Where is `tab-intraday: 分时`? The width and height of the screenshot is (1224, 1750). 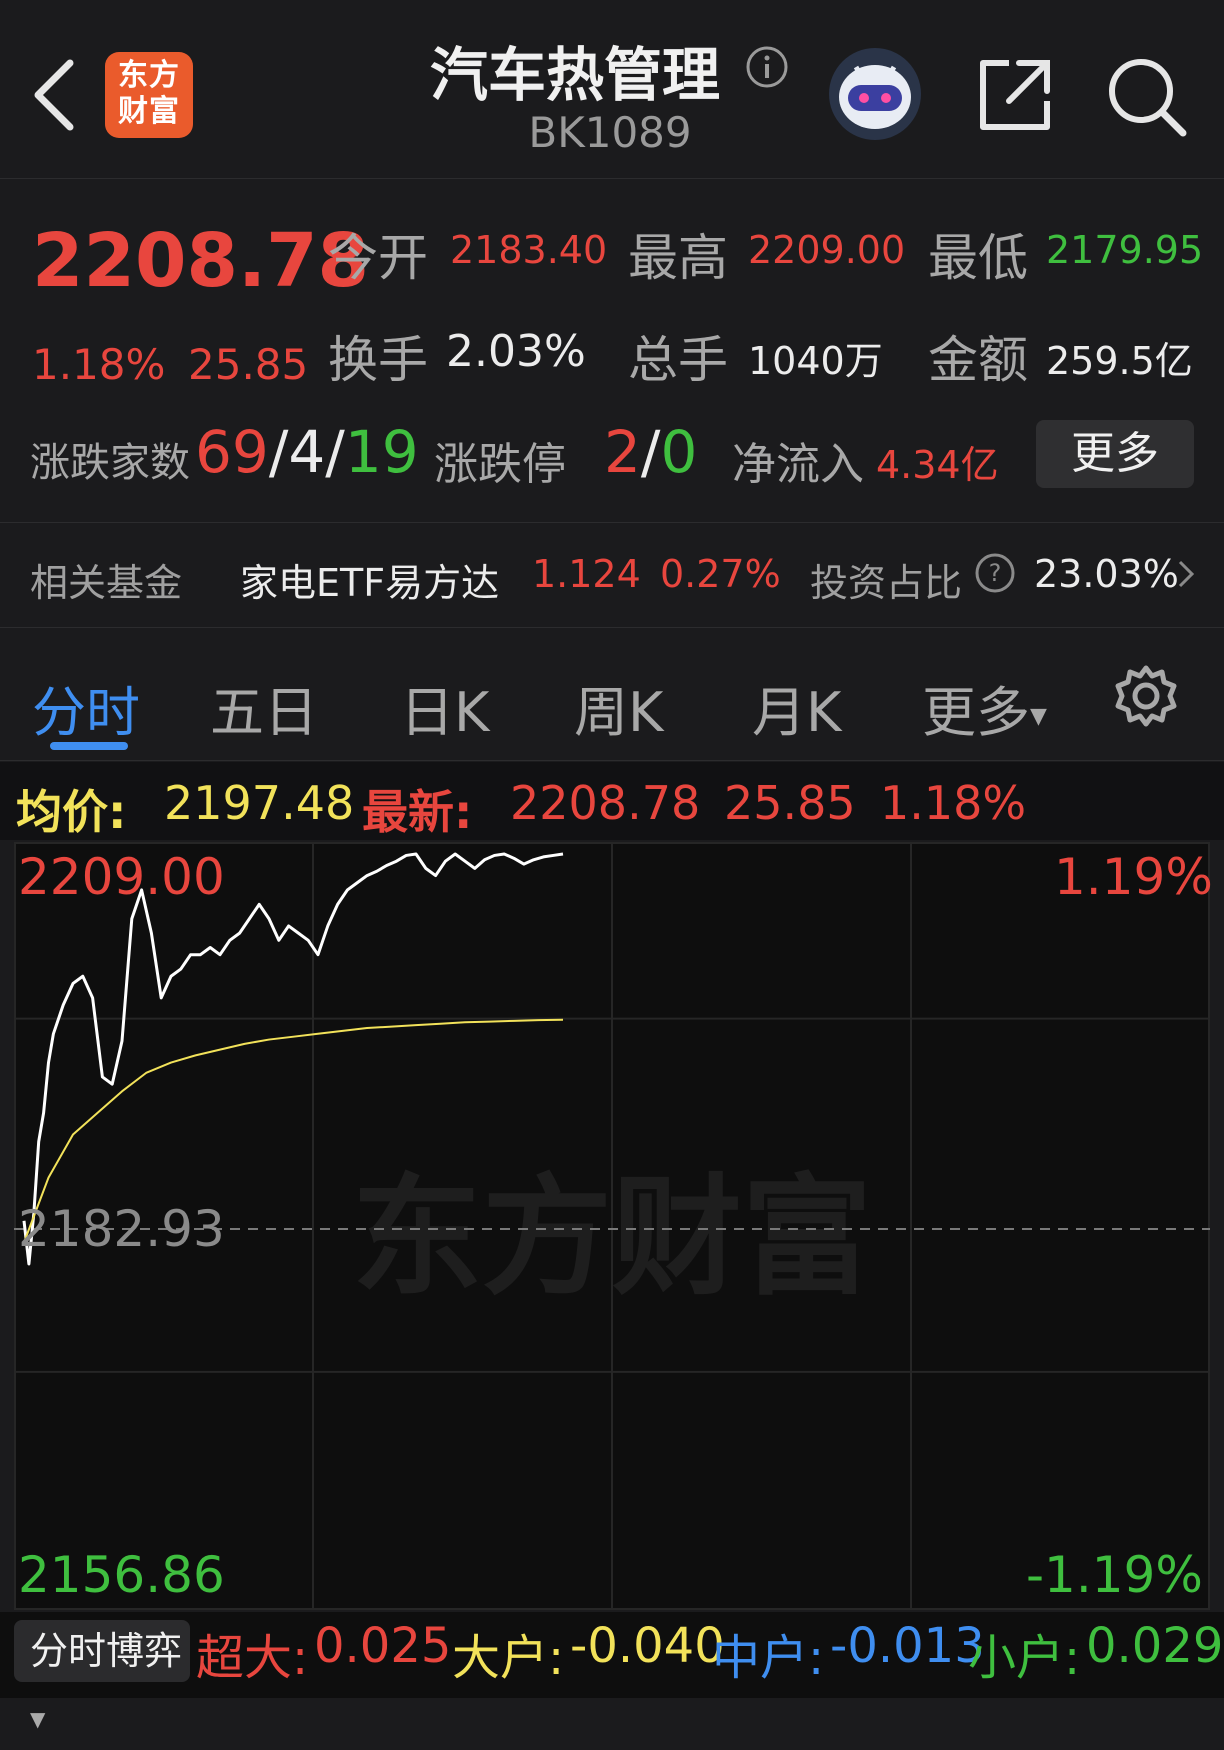 tab-intraday: 分时 is located at coordinates (86, 707).